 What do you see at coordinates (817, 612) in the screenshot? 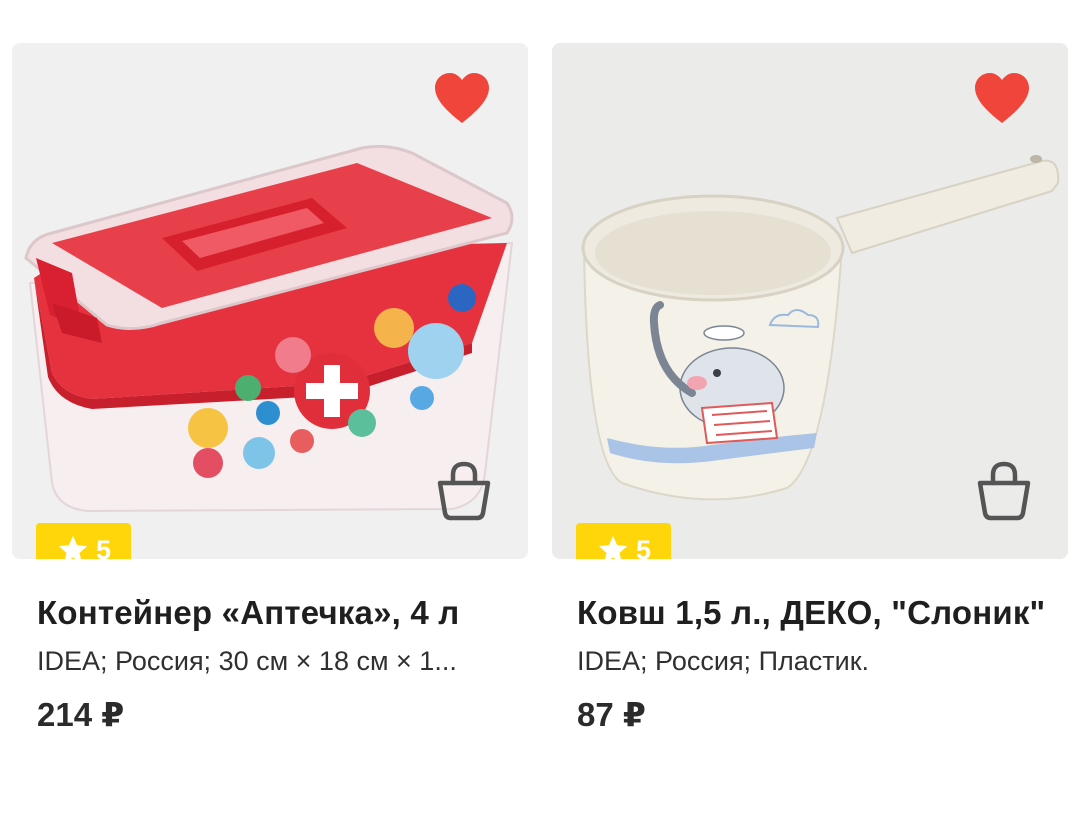
I see `product-title: Ковш 1,5 л., ДЕКО, "Слоник"` at bounding box center [817, 612].